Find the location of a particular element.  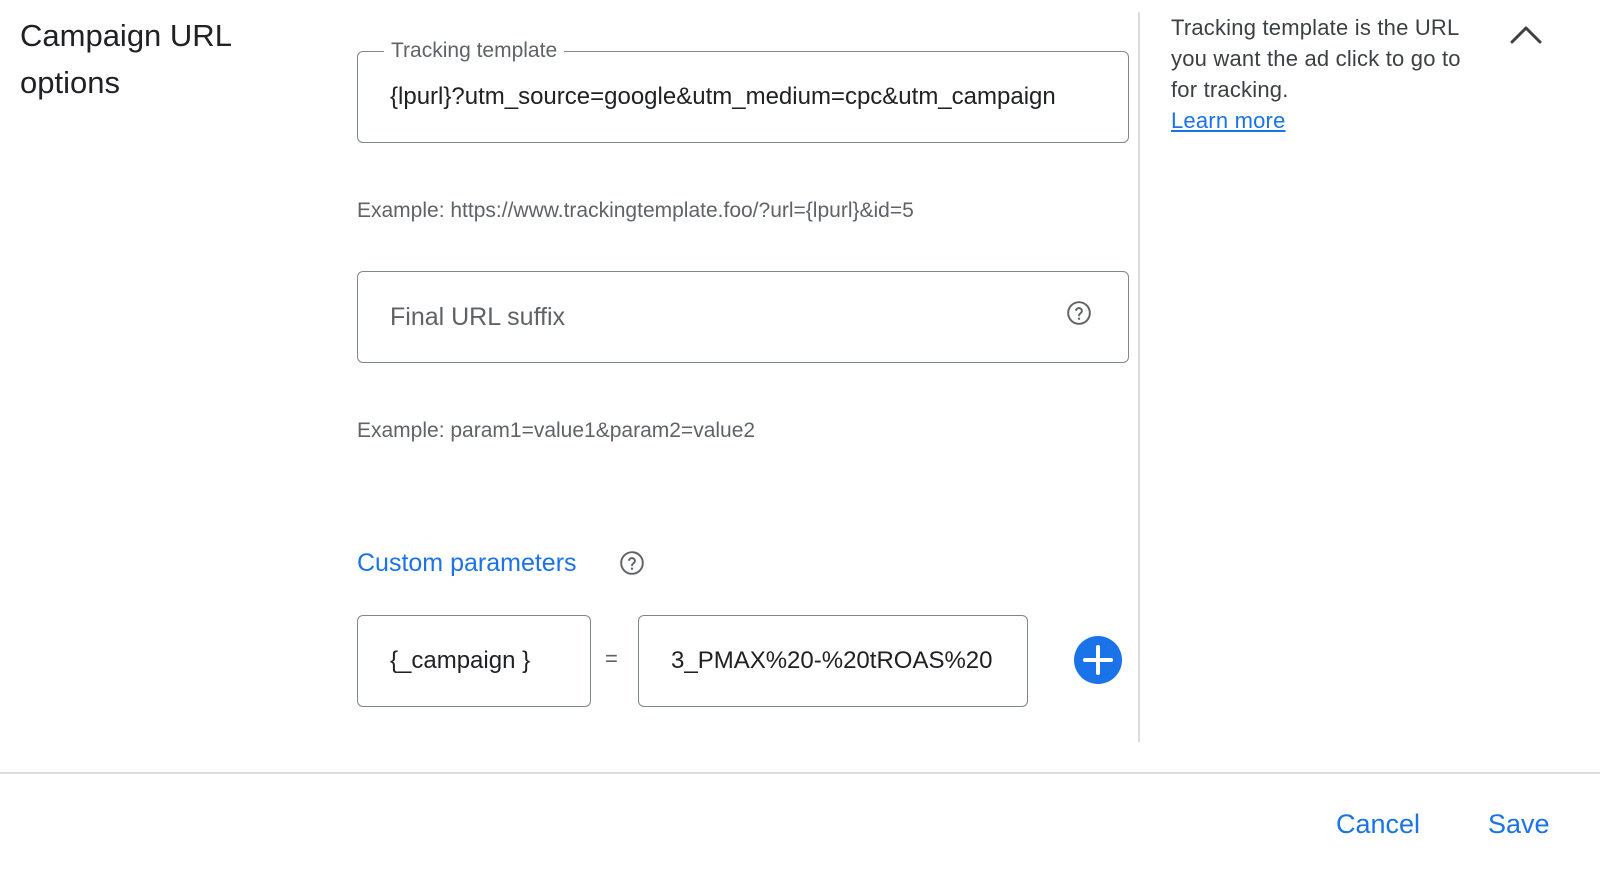

custom-parameters-label: Custom parameters is located at coordinates (467, 563).